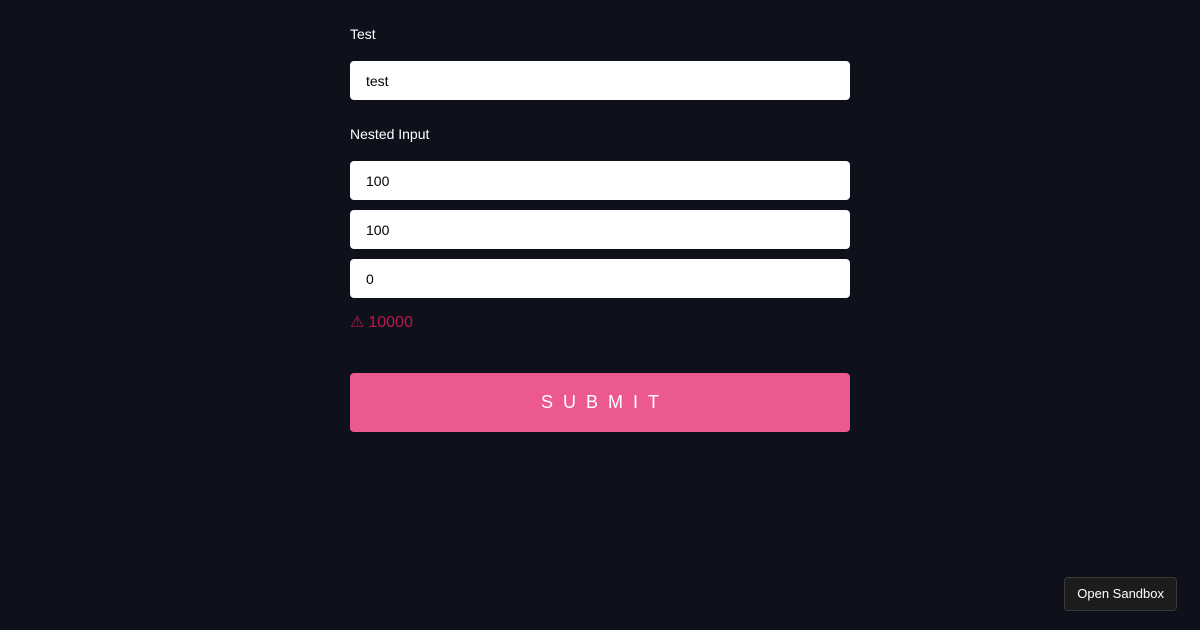 The height and width of the screenshot is (630, 1200). I want to click on nested-input-label: Nested Input, so click(390, 134).